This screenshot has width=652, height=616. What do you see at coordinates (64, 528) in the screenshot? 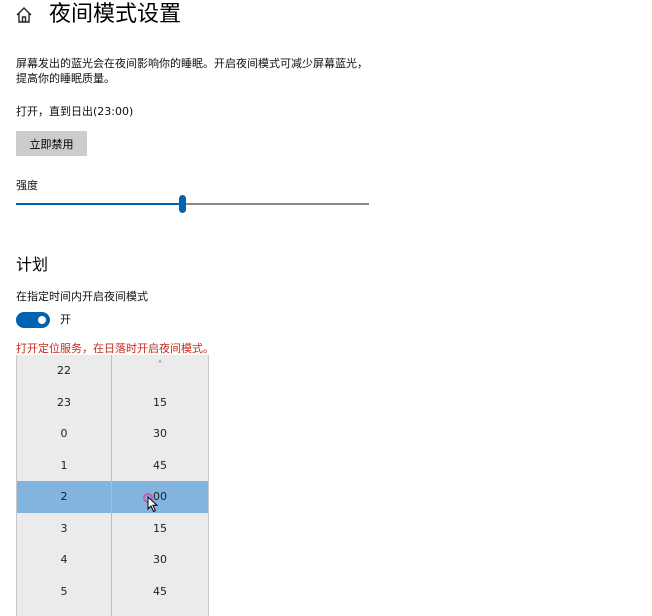
I see `hour-option: 3` at bounding box center [64, 528].